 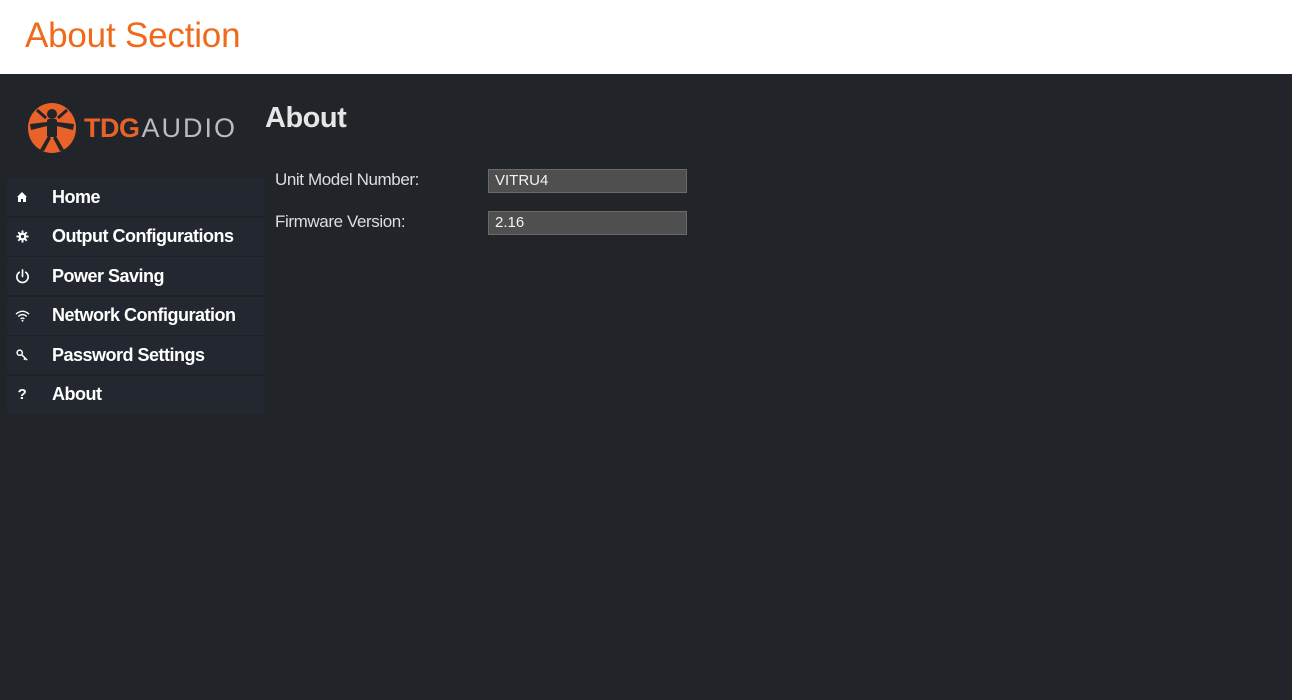 What do you see at coordinates (77, 394) in the screenshot?
I see `sidebar-item-label: About` at bounding box center [77, 394].